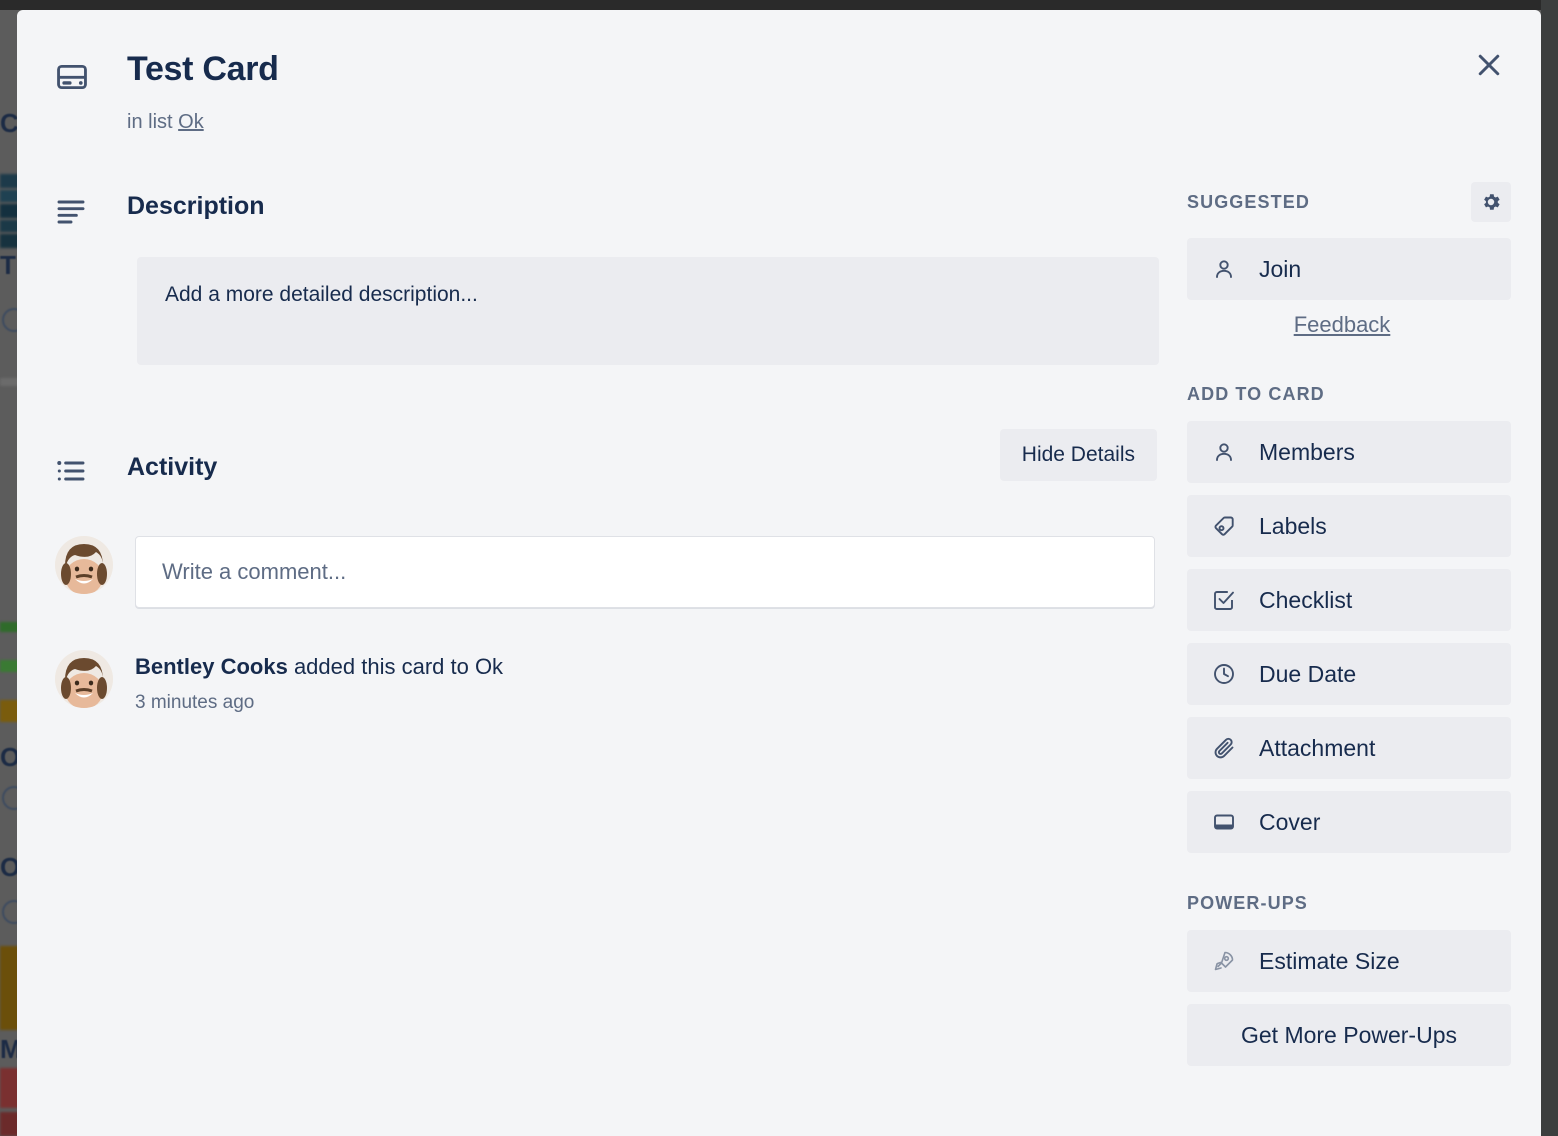 This screenshot has height=1136, width=1558. What do you see at coordinates (1349, 903) in the screenshot?
I see `power-ups-heading: POWER-UPS` at bounding box center [1349, 903].